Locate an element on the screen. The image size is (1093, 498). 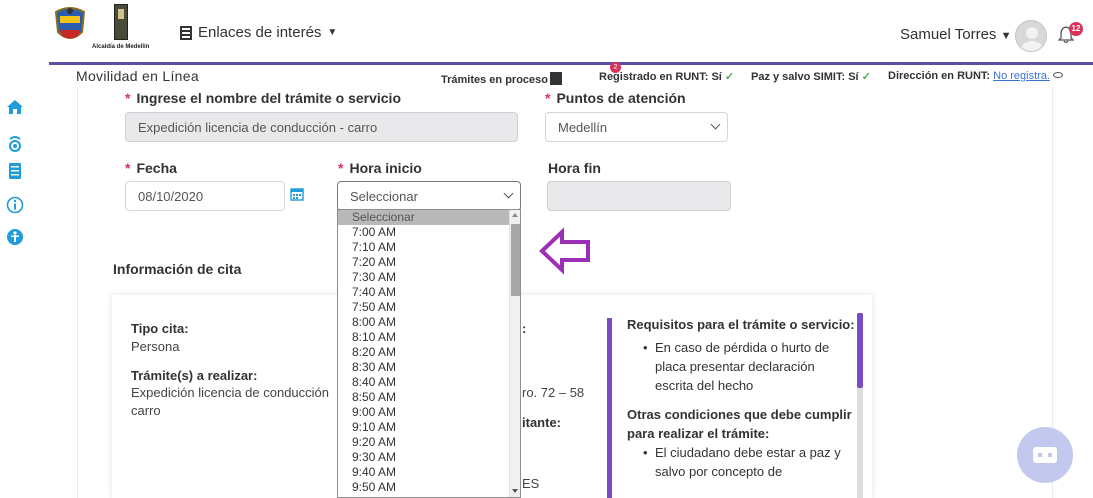
tipo-cita-value: Persona is located at coordinates (155, 346).